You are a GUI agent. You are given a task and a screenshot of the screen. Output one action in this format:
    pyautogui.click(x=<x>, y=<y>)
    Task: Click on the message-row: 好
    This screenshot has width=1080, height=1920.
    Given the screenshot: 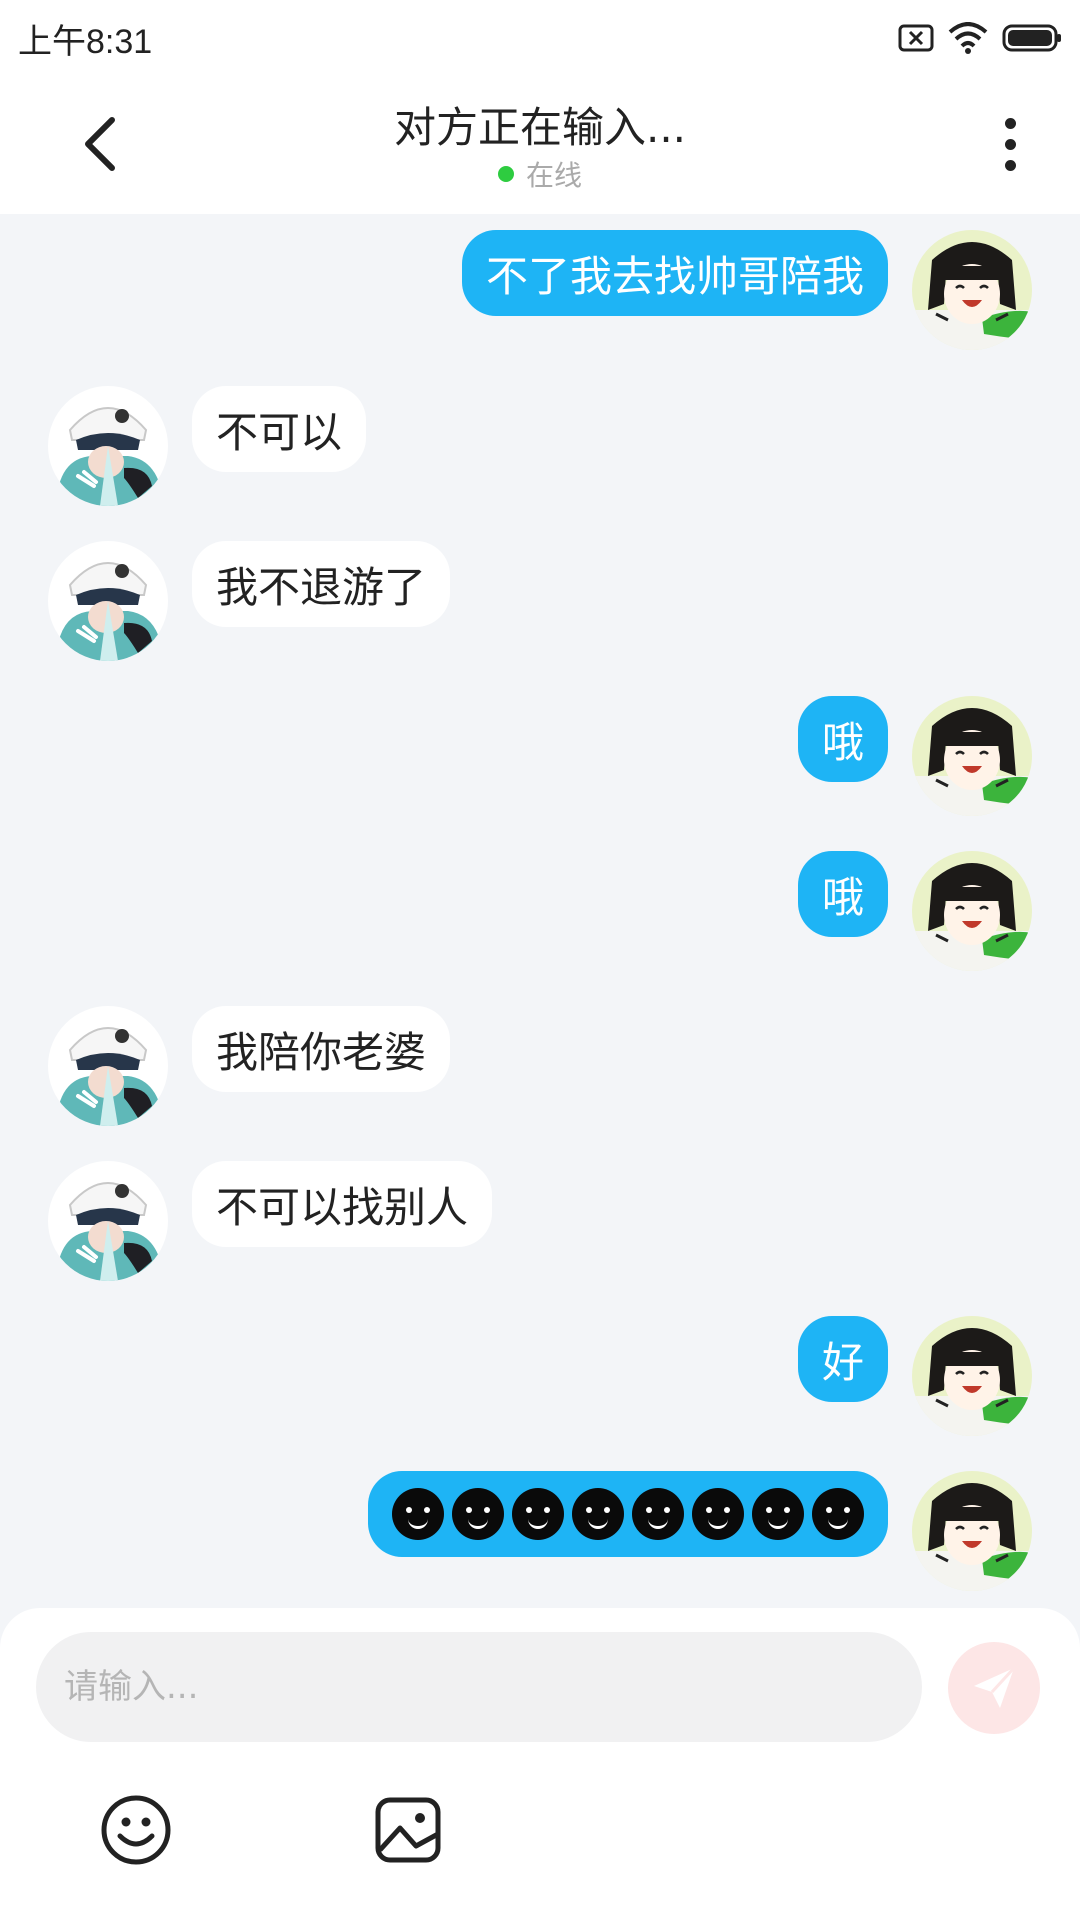 What is the action you would take?
    pyautogui.click(x=540, y=1368)
    